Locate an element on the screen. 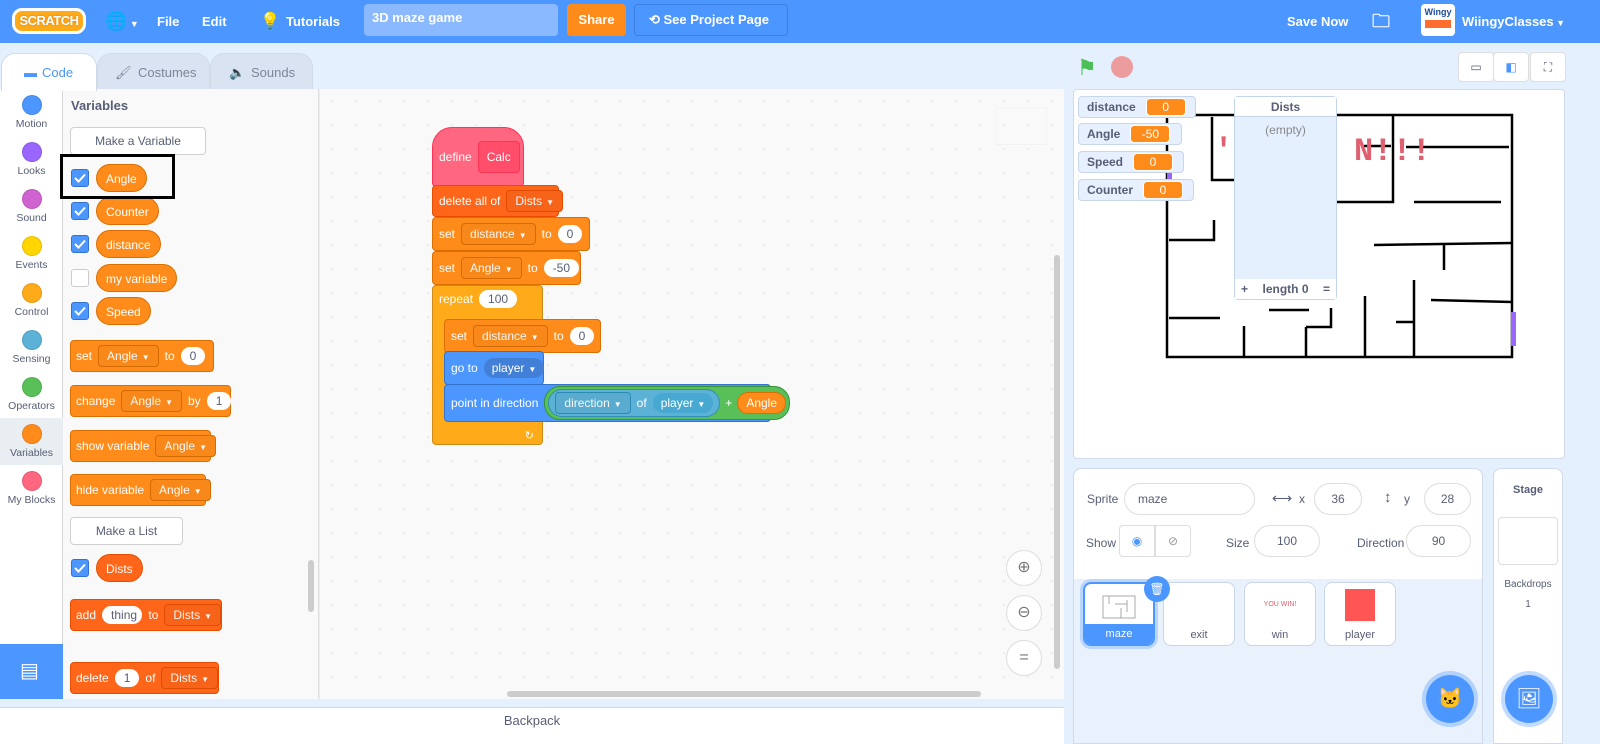 Image resolution: width=1600 pixels, height=744 pixels. category-my-blocks: My Blocks is located at coordinates (31, 488).